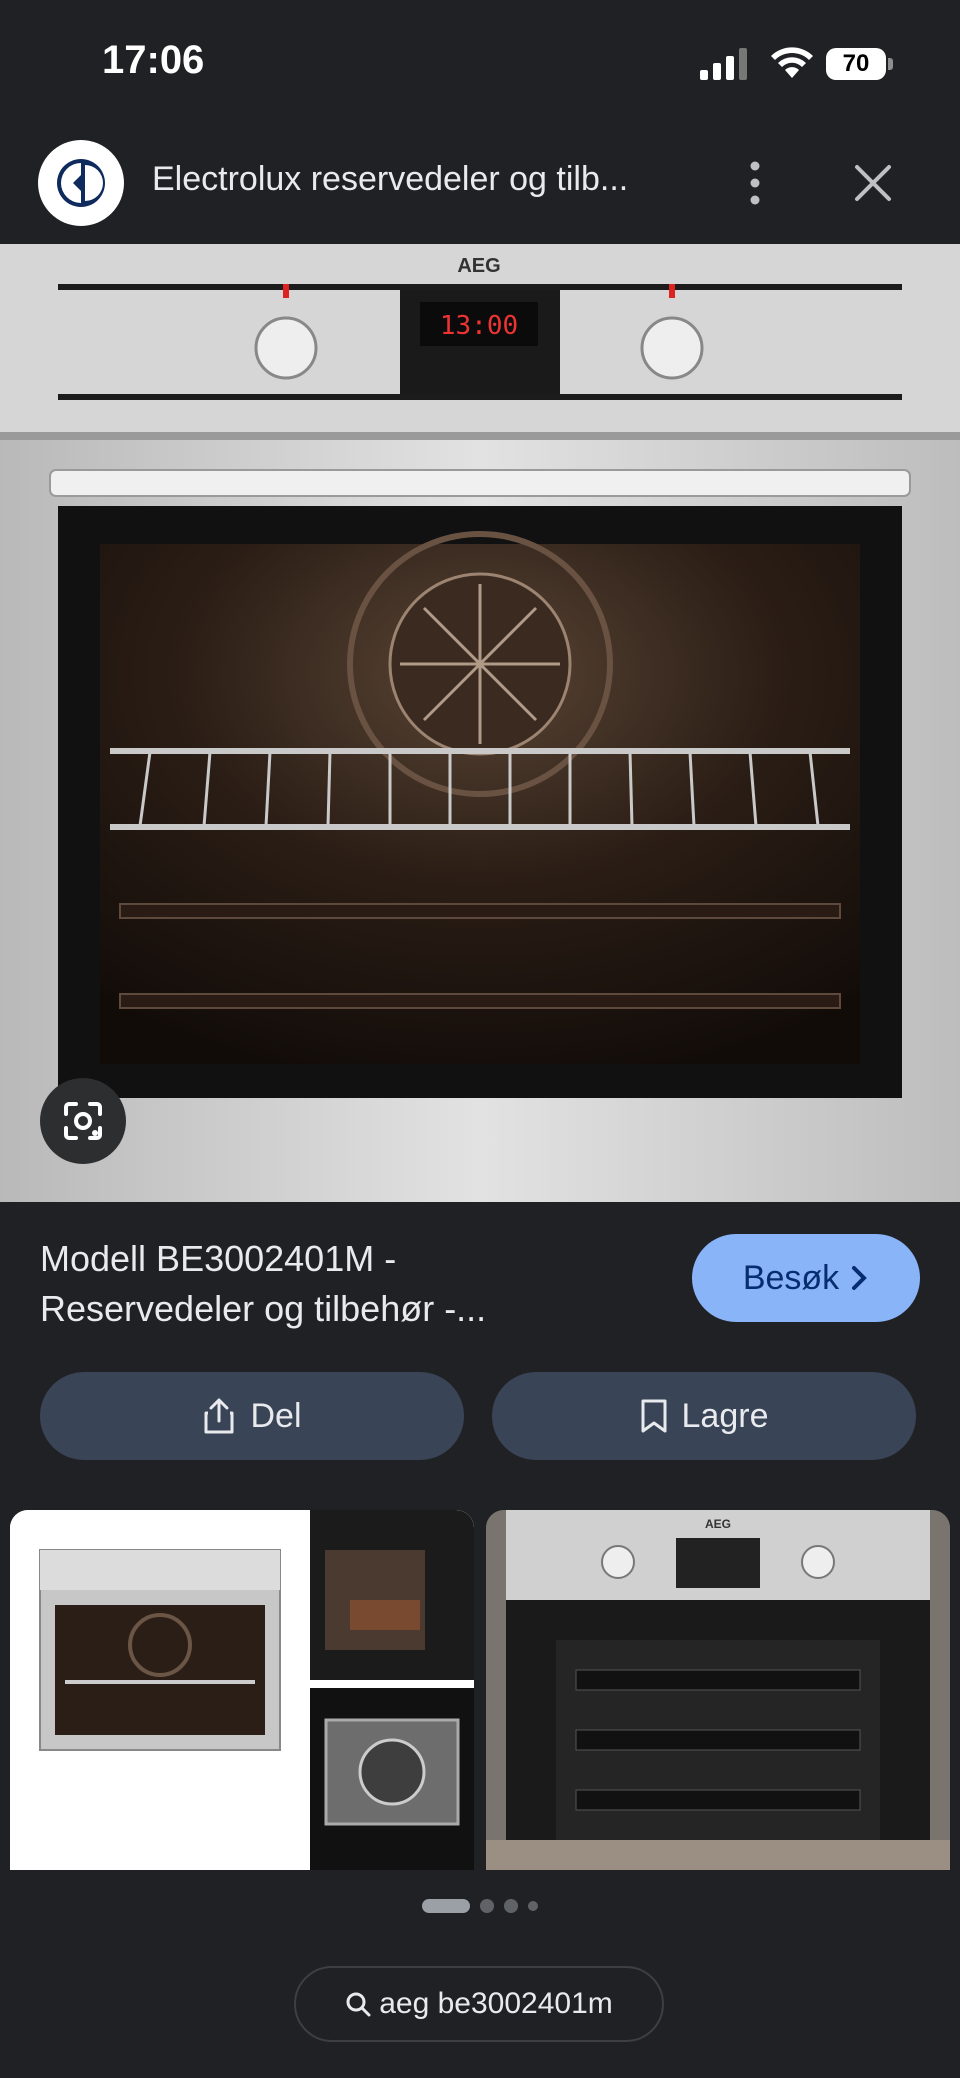  Describe the element at coordinates (480, 60) in the screenshot. I see `status-bar: 17:06 70` at that location.